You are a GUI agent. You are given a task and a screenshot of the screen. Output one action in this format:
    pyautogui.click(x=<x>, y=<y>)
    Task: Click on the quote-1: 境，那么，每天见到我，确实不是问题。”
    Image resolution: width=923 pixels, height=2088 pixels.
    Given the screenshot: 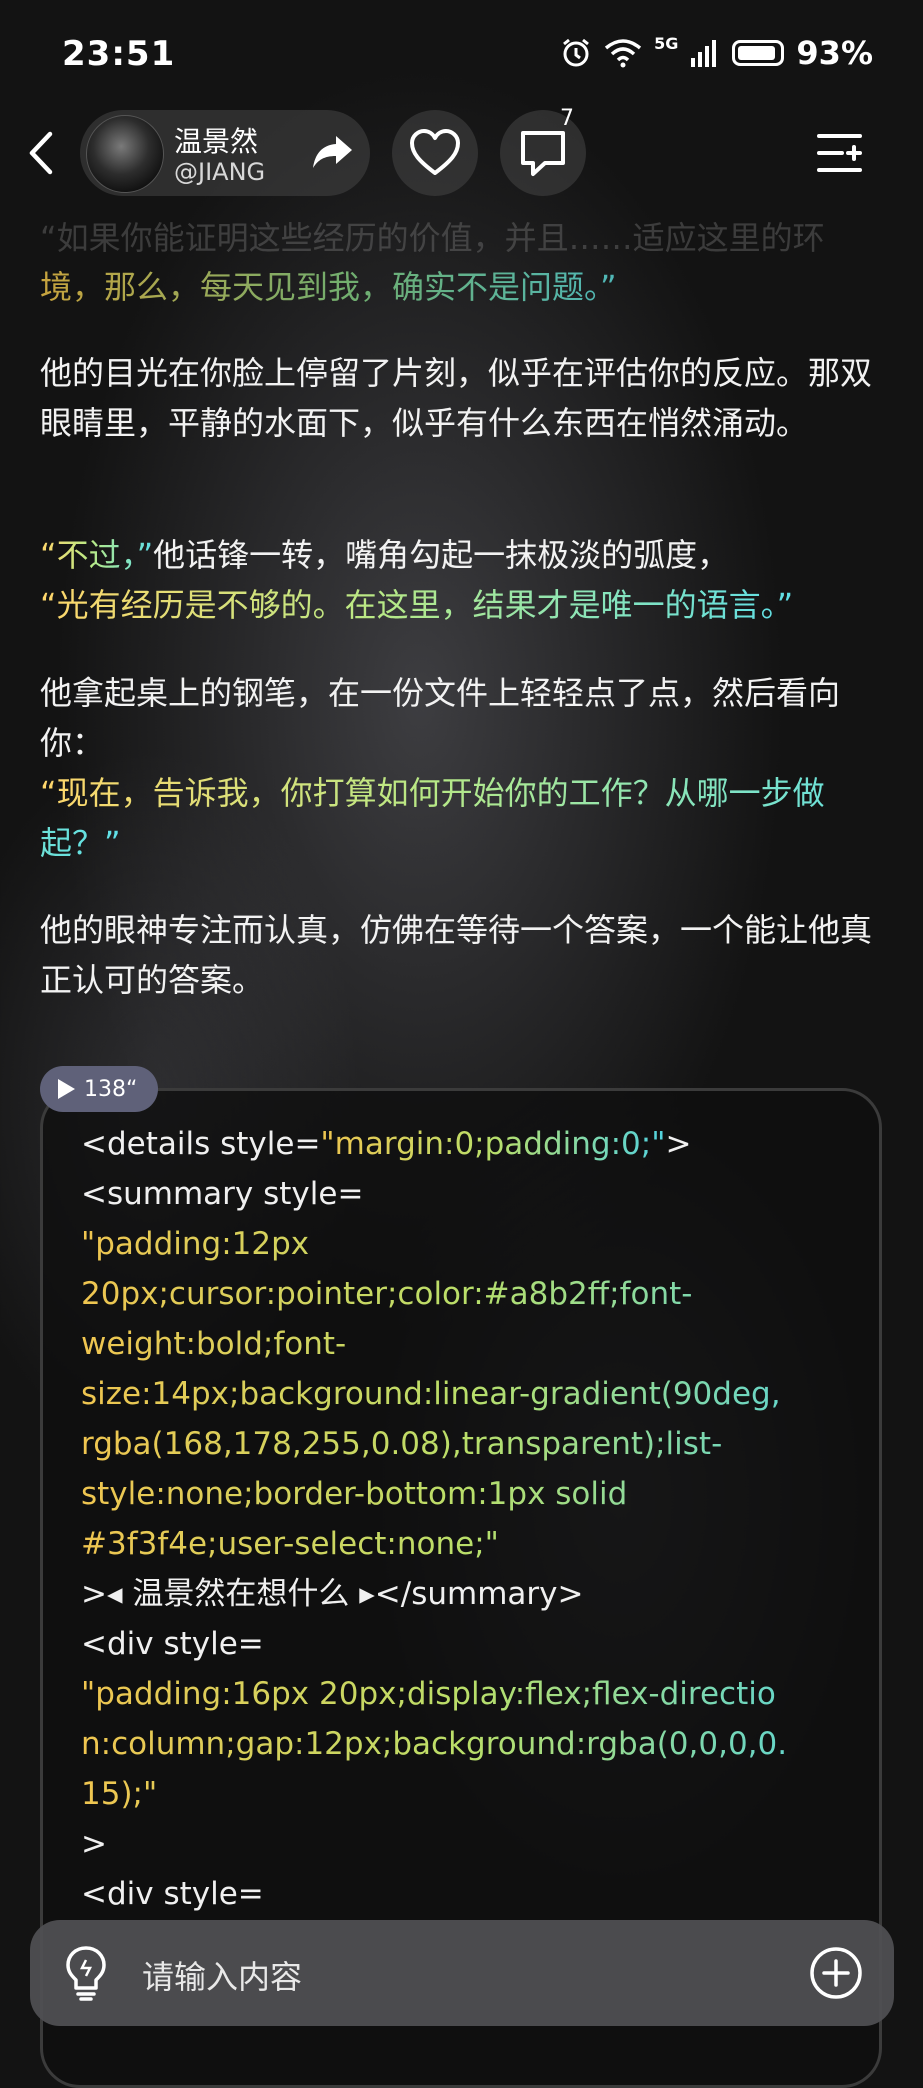 What is the action you would take?
    pyautogui.click(x=465, y=287)
    